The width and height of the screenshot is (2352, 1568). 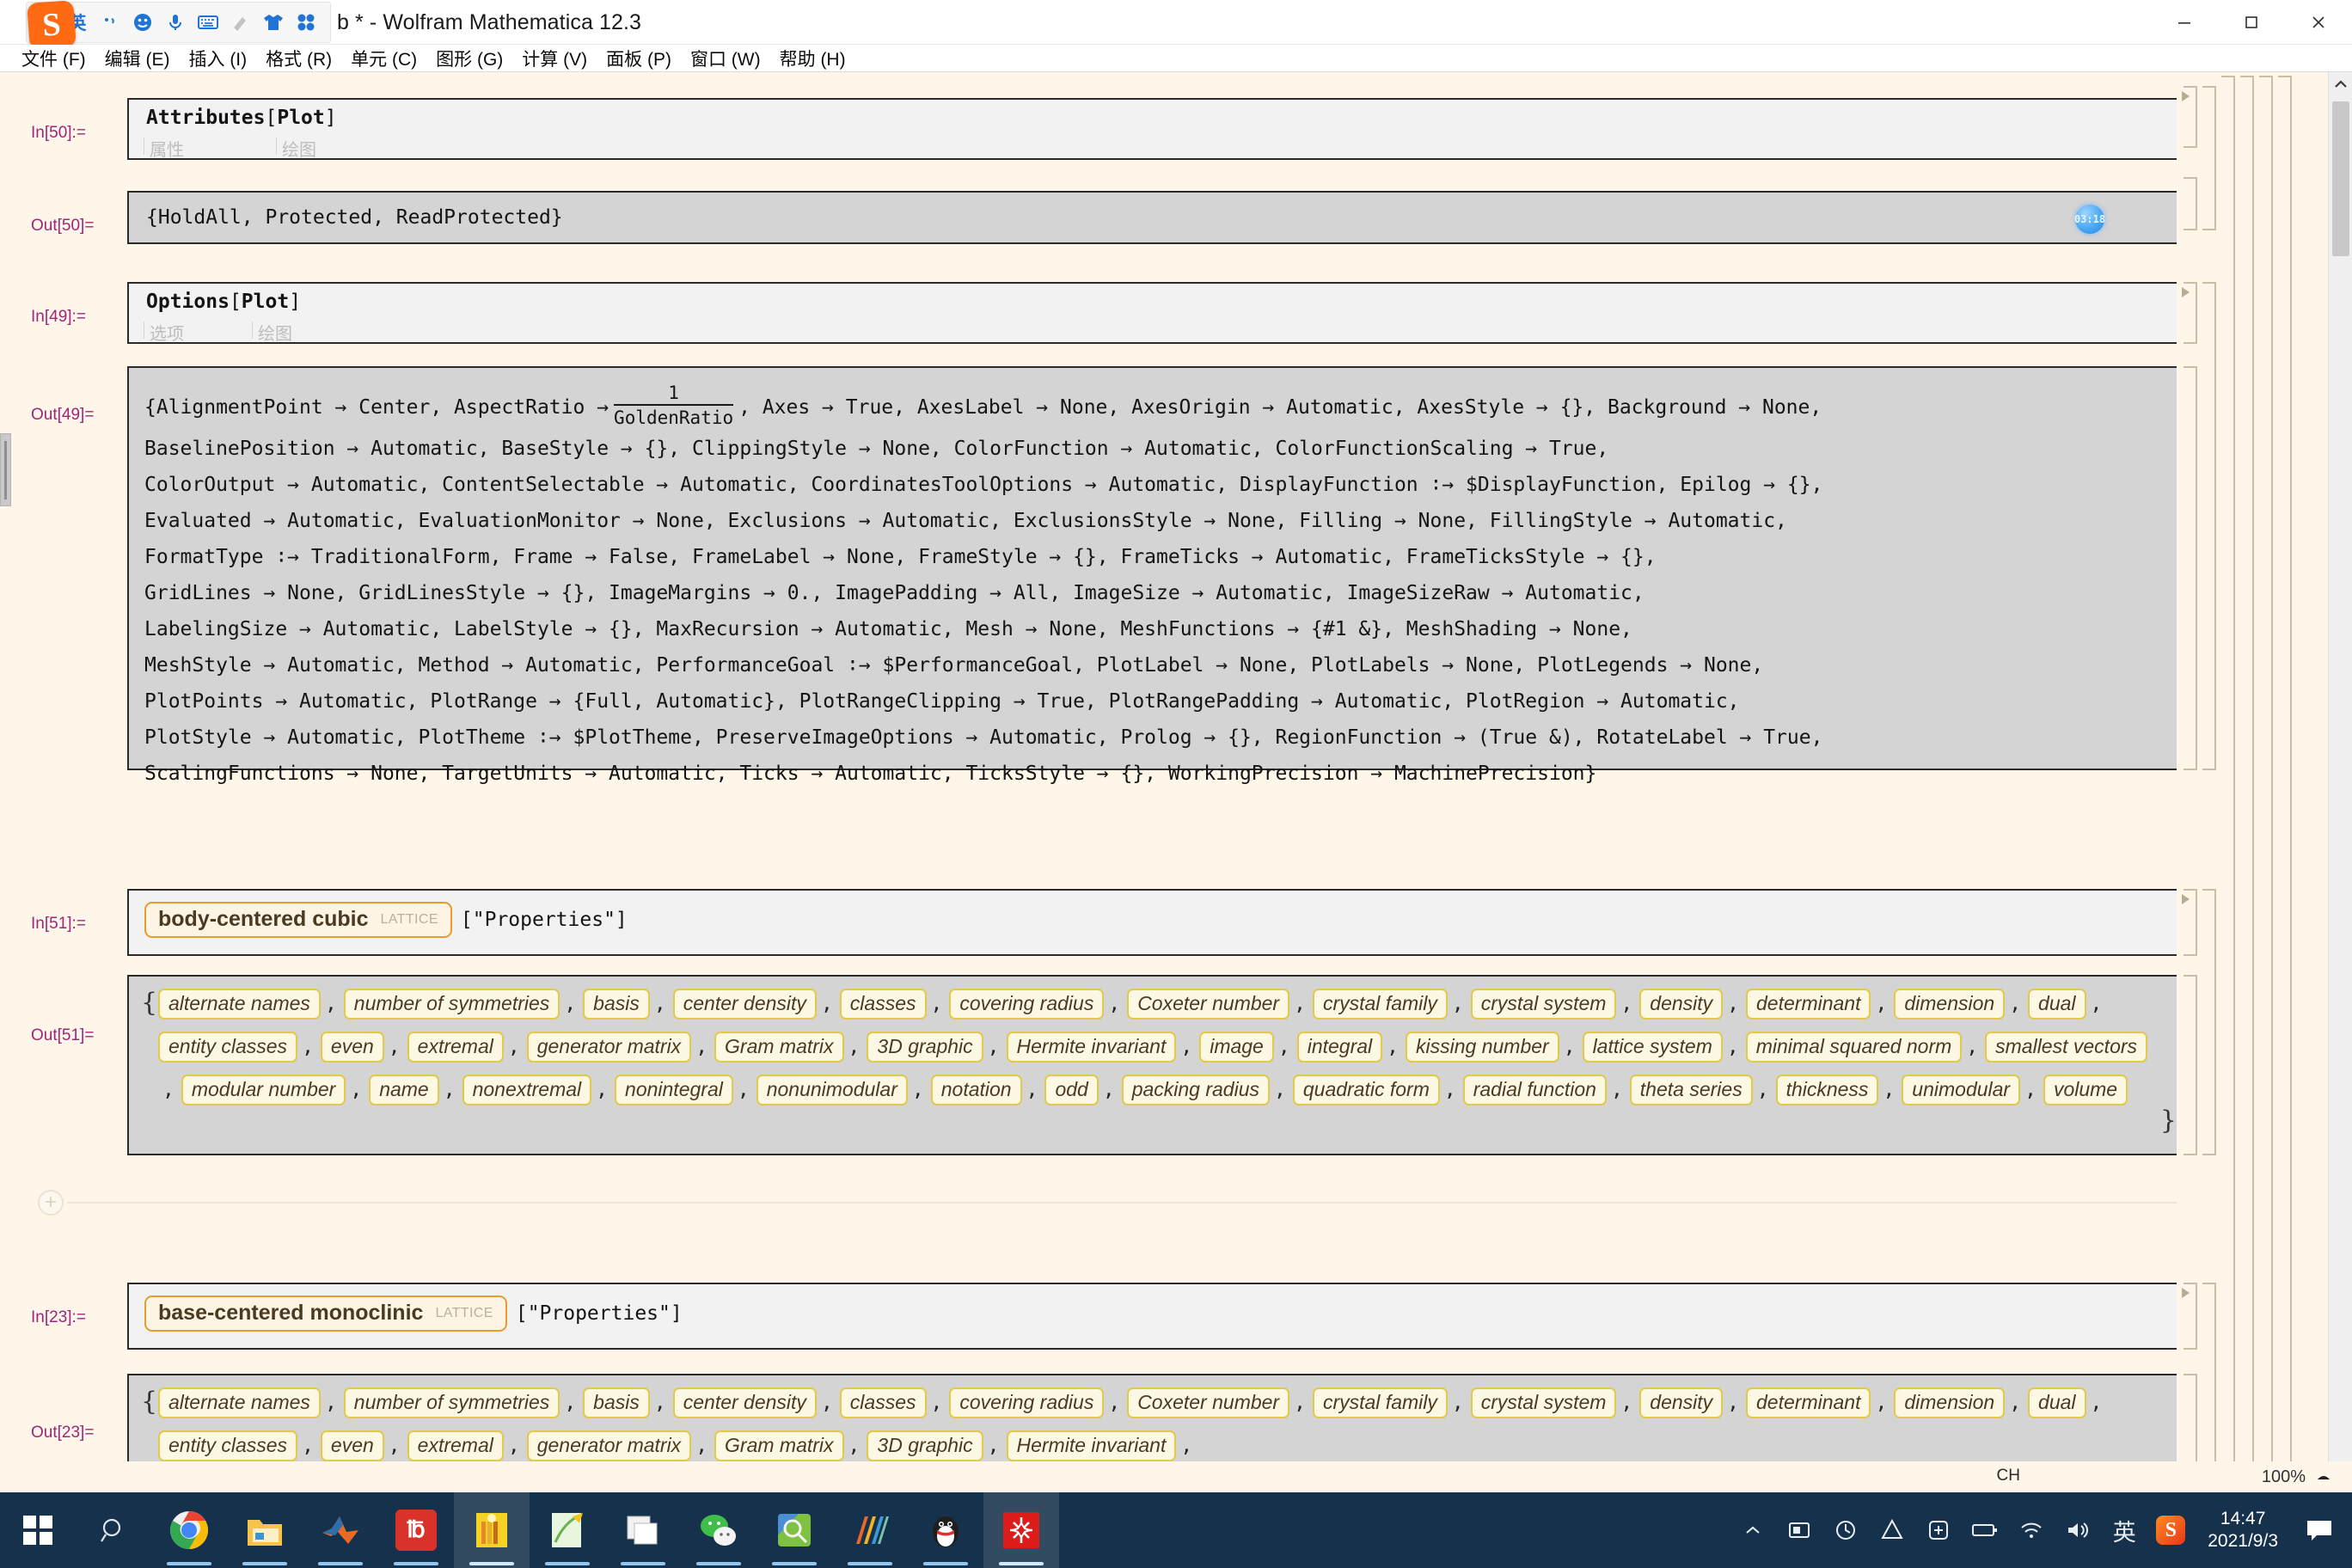 I want to click on input-cell-49: Options[Plot] 选项 绘图, so click(x=1158, y=313).